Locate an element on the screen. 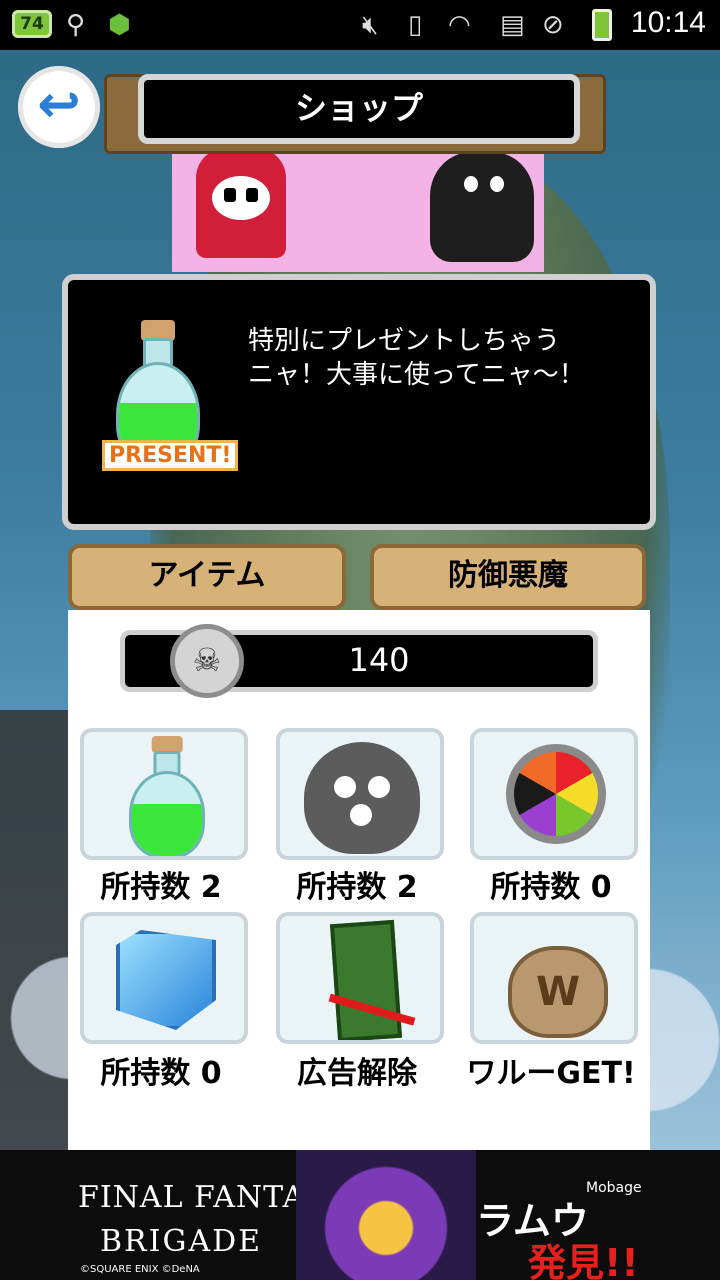  battery-icon is located at coordinates (602, 25).